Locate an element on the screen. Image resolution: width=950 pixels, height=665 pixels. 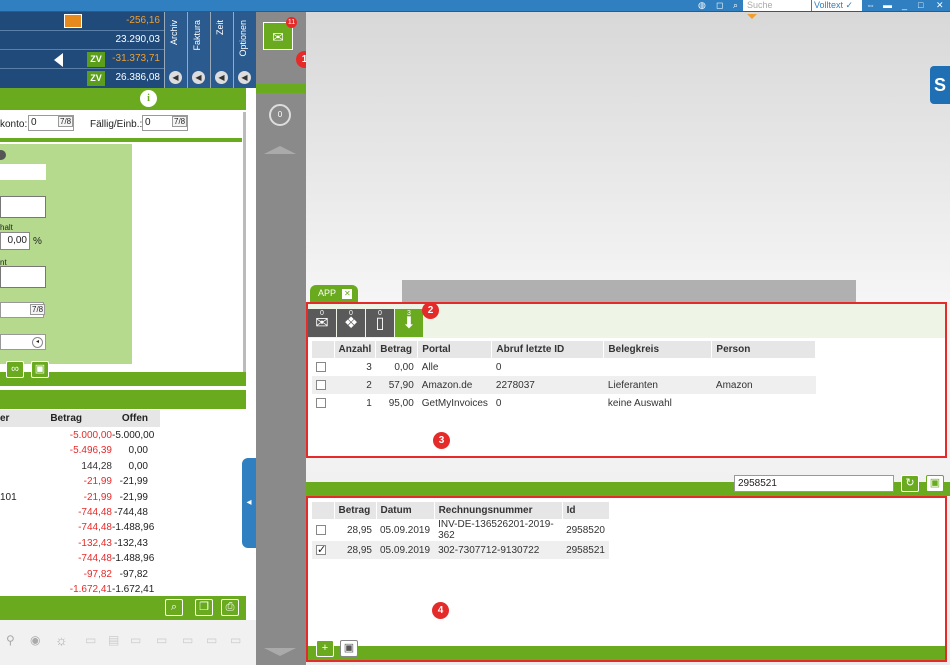
scroll-down-icon is located at coordinates (280, 652).